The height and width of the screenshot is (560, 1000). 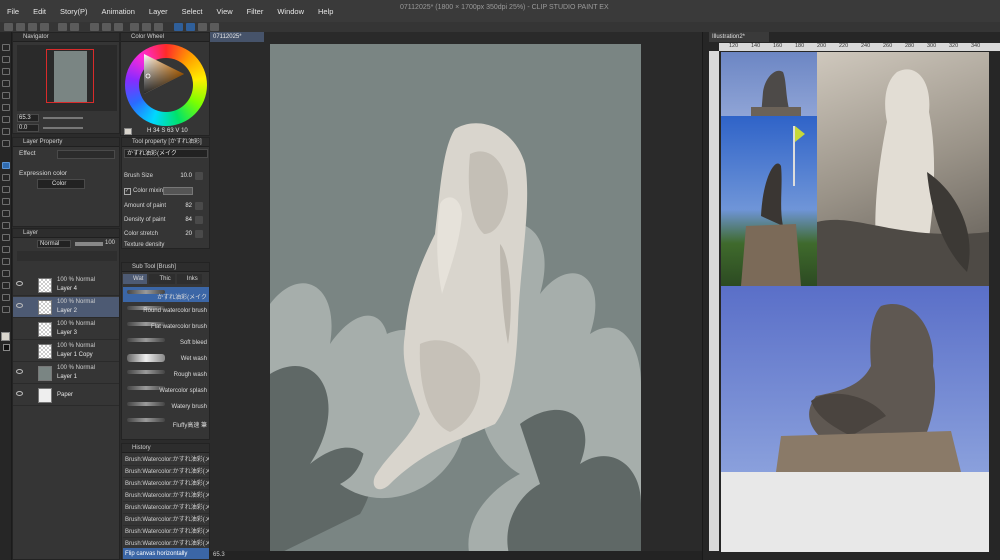 What do you see at coordinates (182, 234) in the screenshot?
I see `color-stretch-value: 20` at bounding box center [182, 234].